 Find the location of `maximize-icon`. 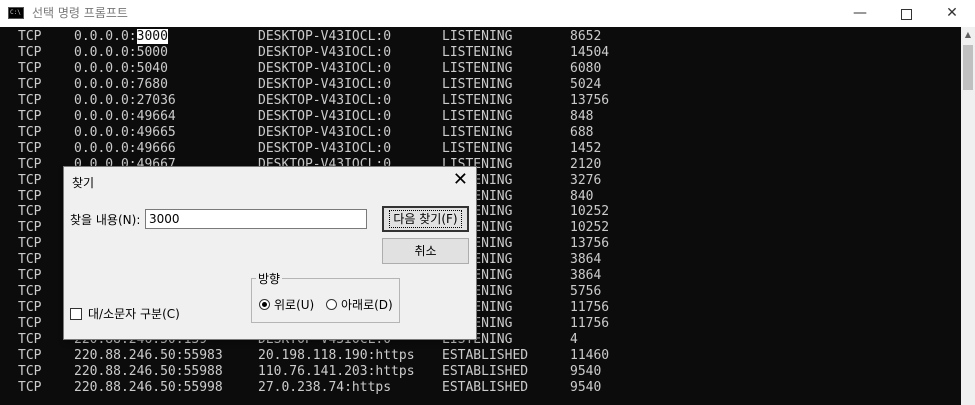

maximize-icon is located at coordinates (906, 14).